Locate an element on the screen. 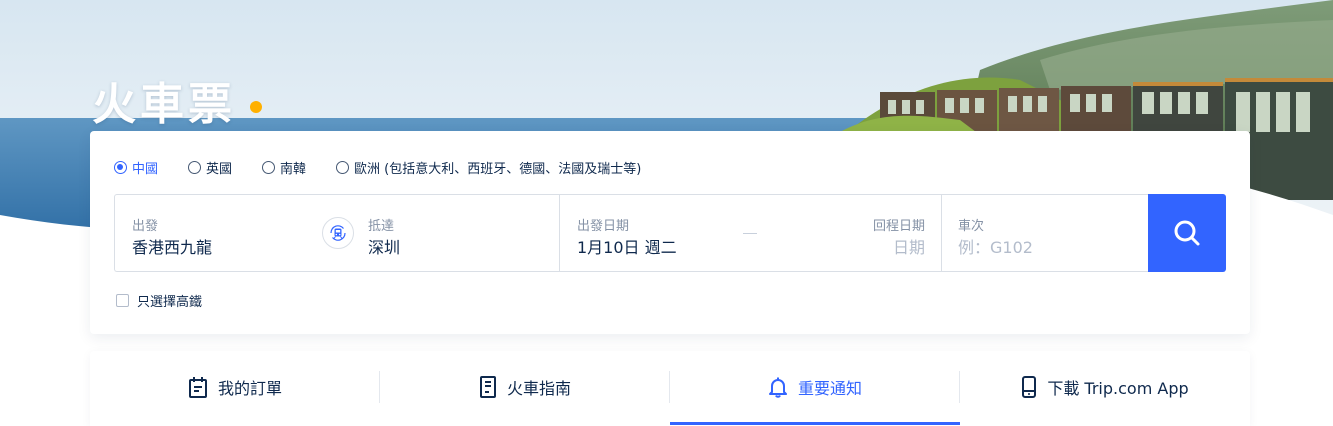  tab-important-notices: 重要通知 is located at coordinates (815, 388).